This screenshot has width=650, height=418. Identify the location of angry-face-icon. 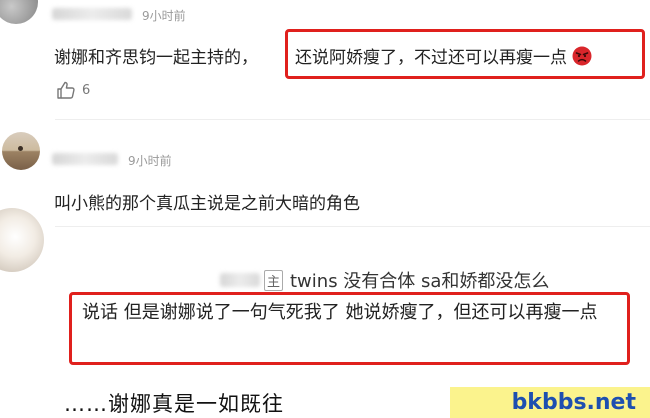
(582, 56).